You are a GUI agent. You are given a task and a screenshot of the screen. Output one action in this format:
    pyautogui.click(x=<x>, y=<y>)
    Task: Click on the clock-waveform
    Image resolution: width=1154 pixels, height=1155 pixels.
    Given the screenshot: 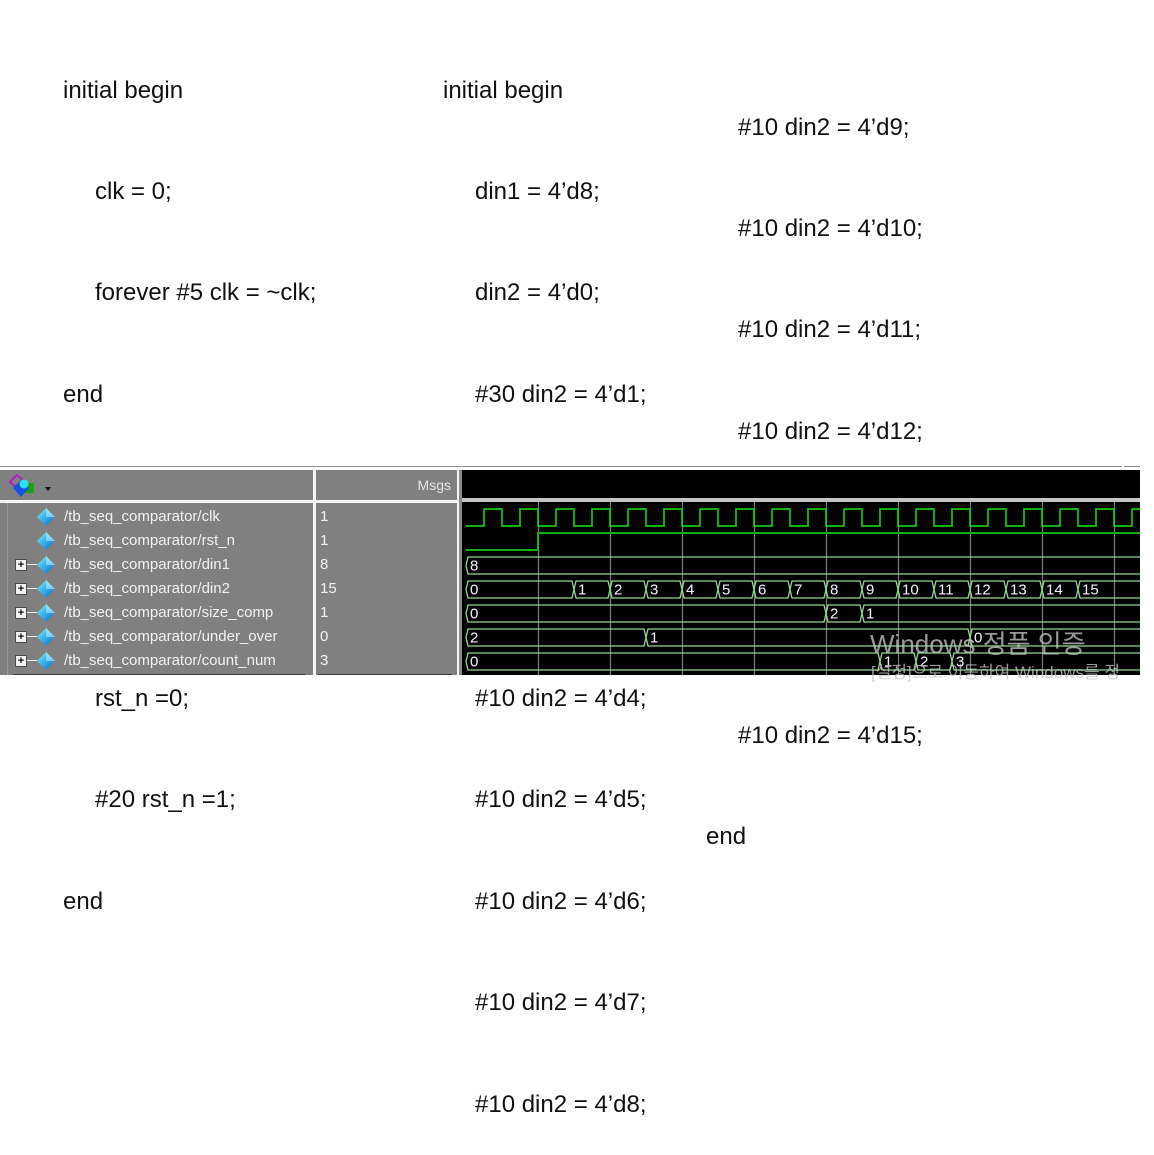 What is the action you would take?
    pyautogui.click(x=803, y=517)
    